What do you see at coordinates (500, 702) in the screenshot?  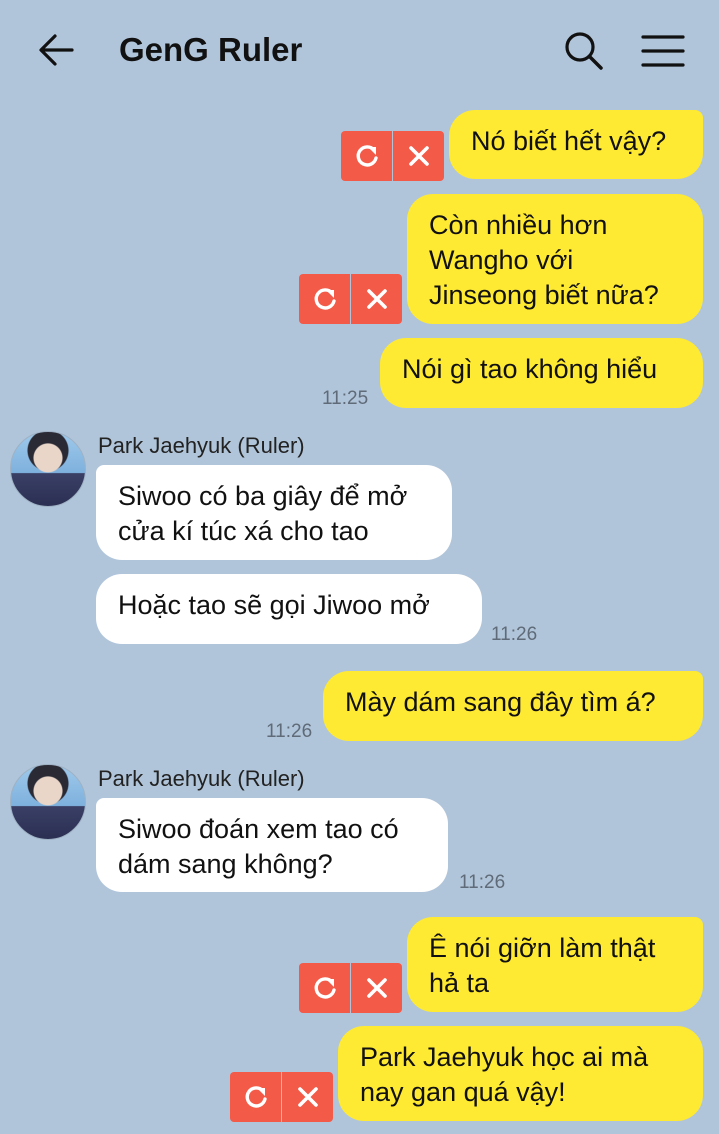 I see `message-text: Mày dám sang đây tìm á?` at bounding box center [500, 702].